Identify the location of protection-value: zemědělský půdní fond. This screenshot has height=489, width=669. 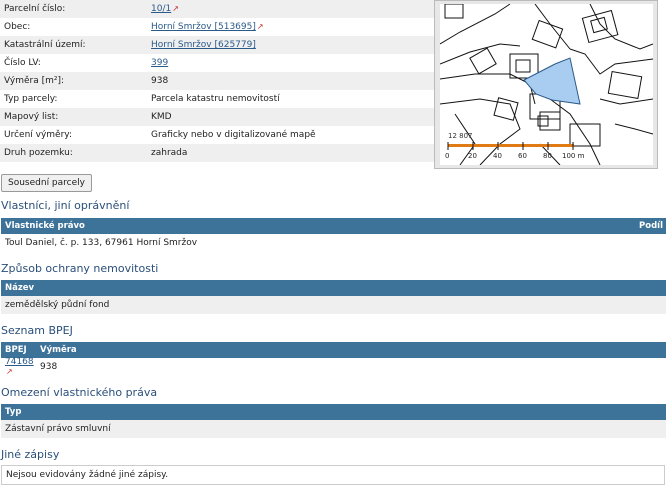
(57, 305).